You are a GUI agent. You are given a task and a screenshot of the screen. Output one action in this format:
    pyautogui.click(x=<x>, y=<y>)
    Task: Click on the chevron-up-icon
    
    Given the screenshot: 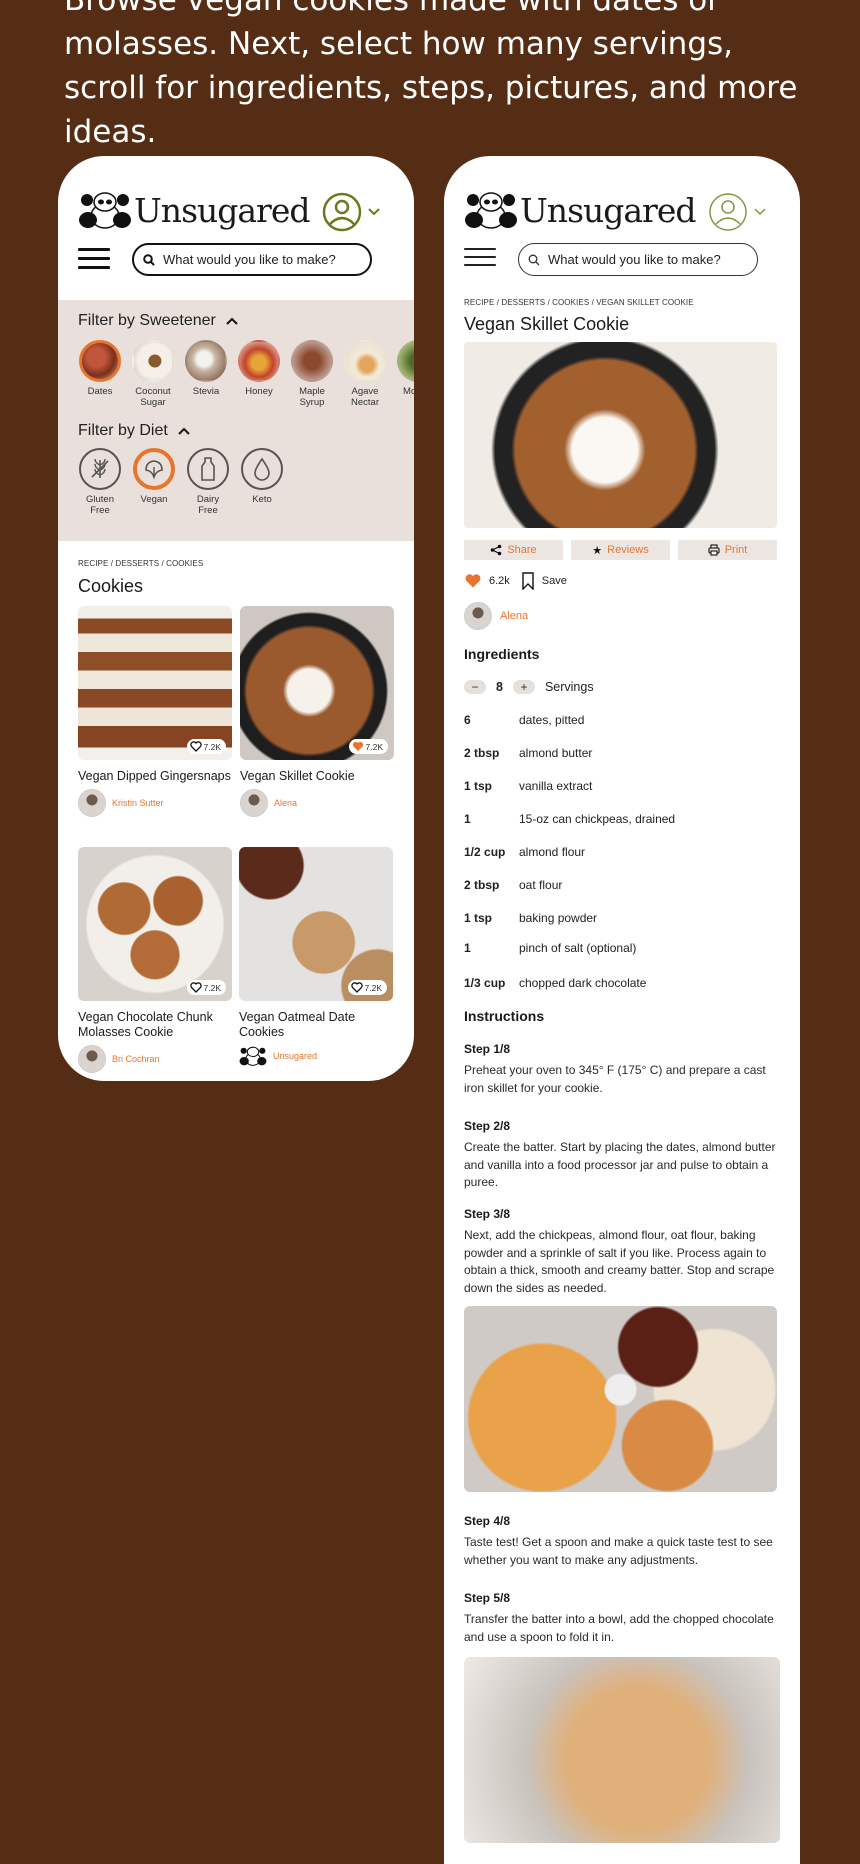 What is the action you would take?
    pyautogui.click(x=232, y=321)
    